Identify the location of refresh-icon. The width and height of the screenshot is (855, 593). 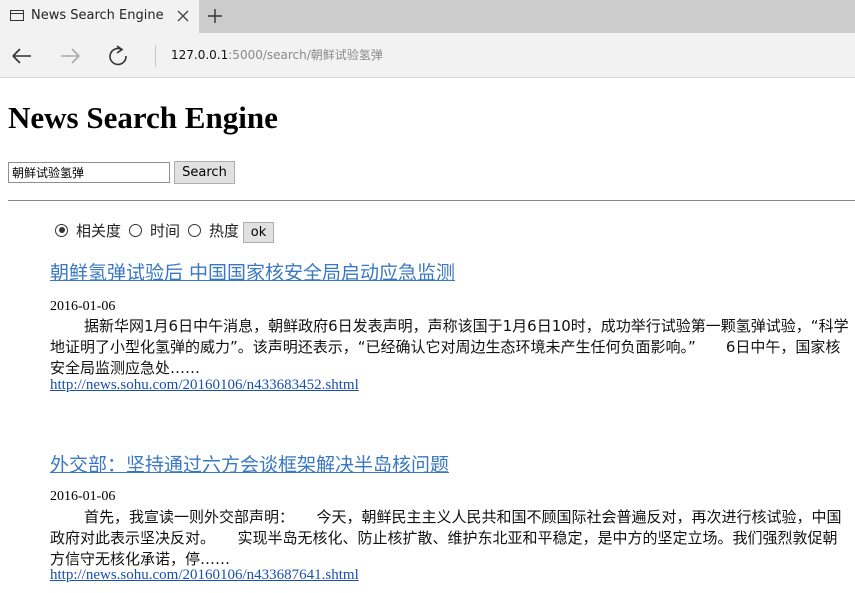
(118, 56).